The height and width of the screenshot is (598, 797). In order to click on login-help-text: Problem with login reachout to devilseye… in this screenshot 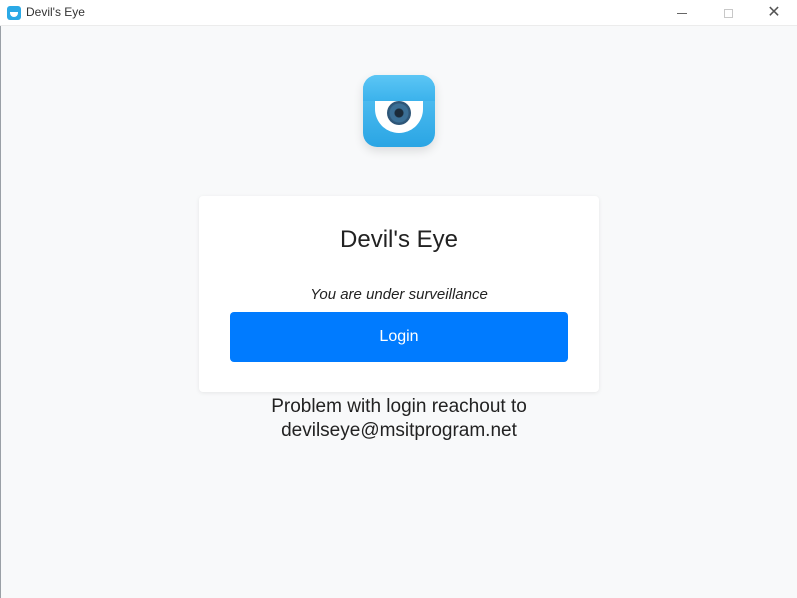, I will do `click(399, 419)`.